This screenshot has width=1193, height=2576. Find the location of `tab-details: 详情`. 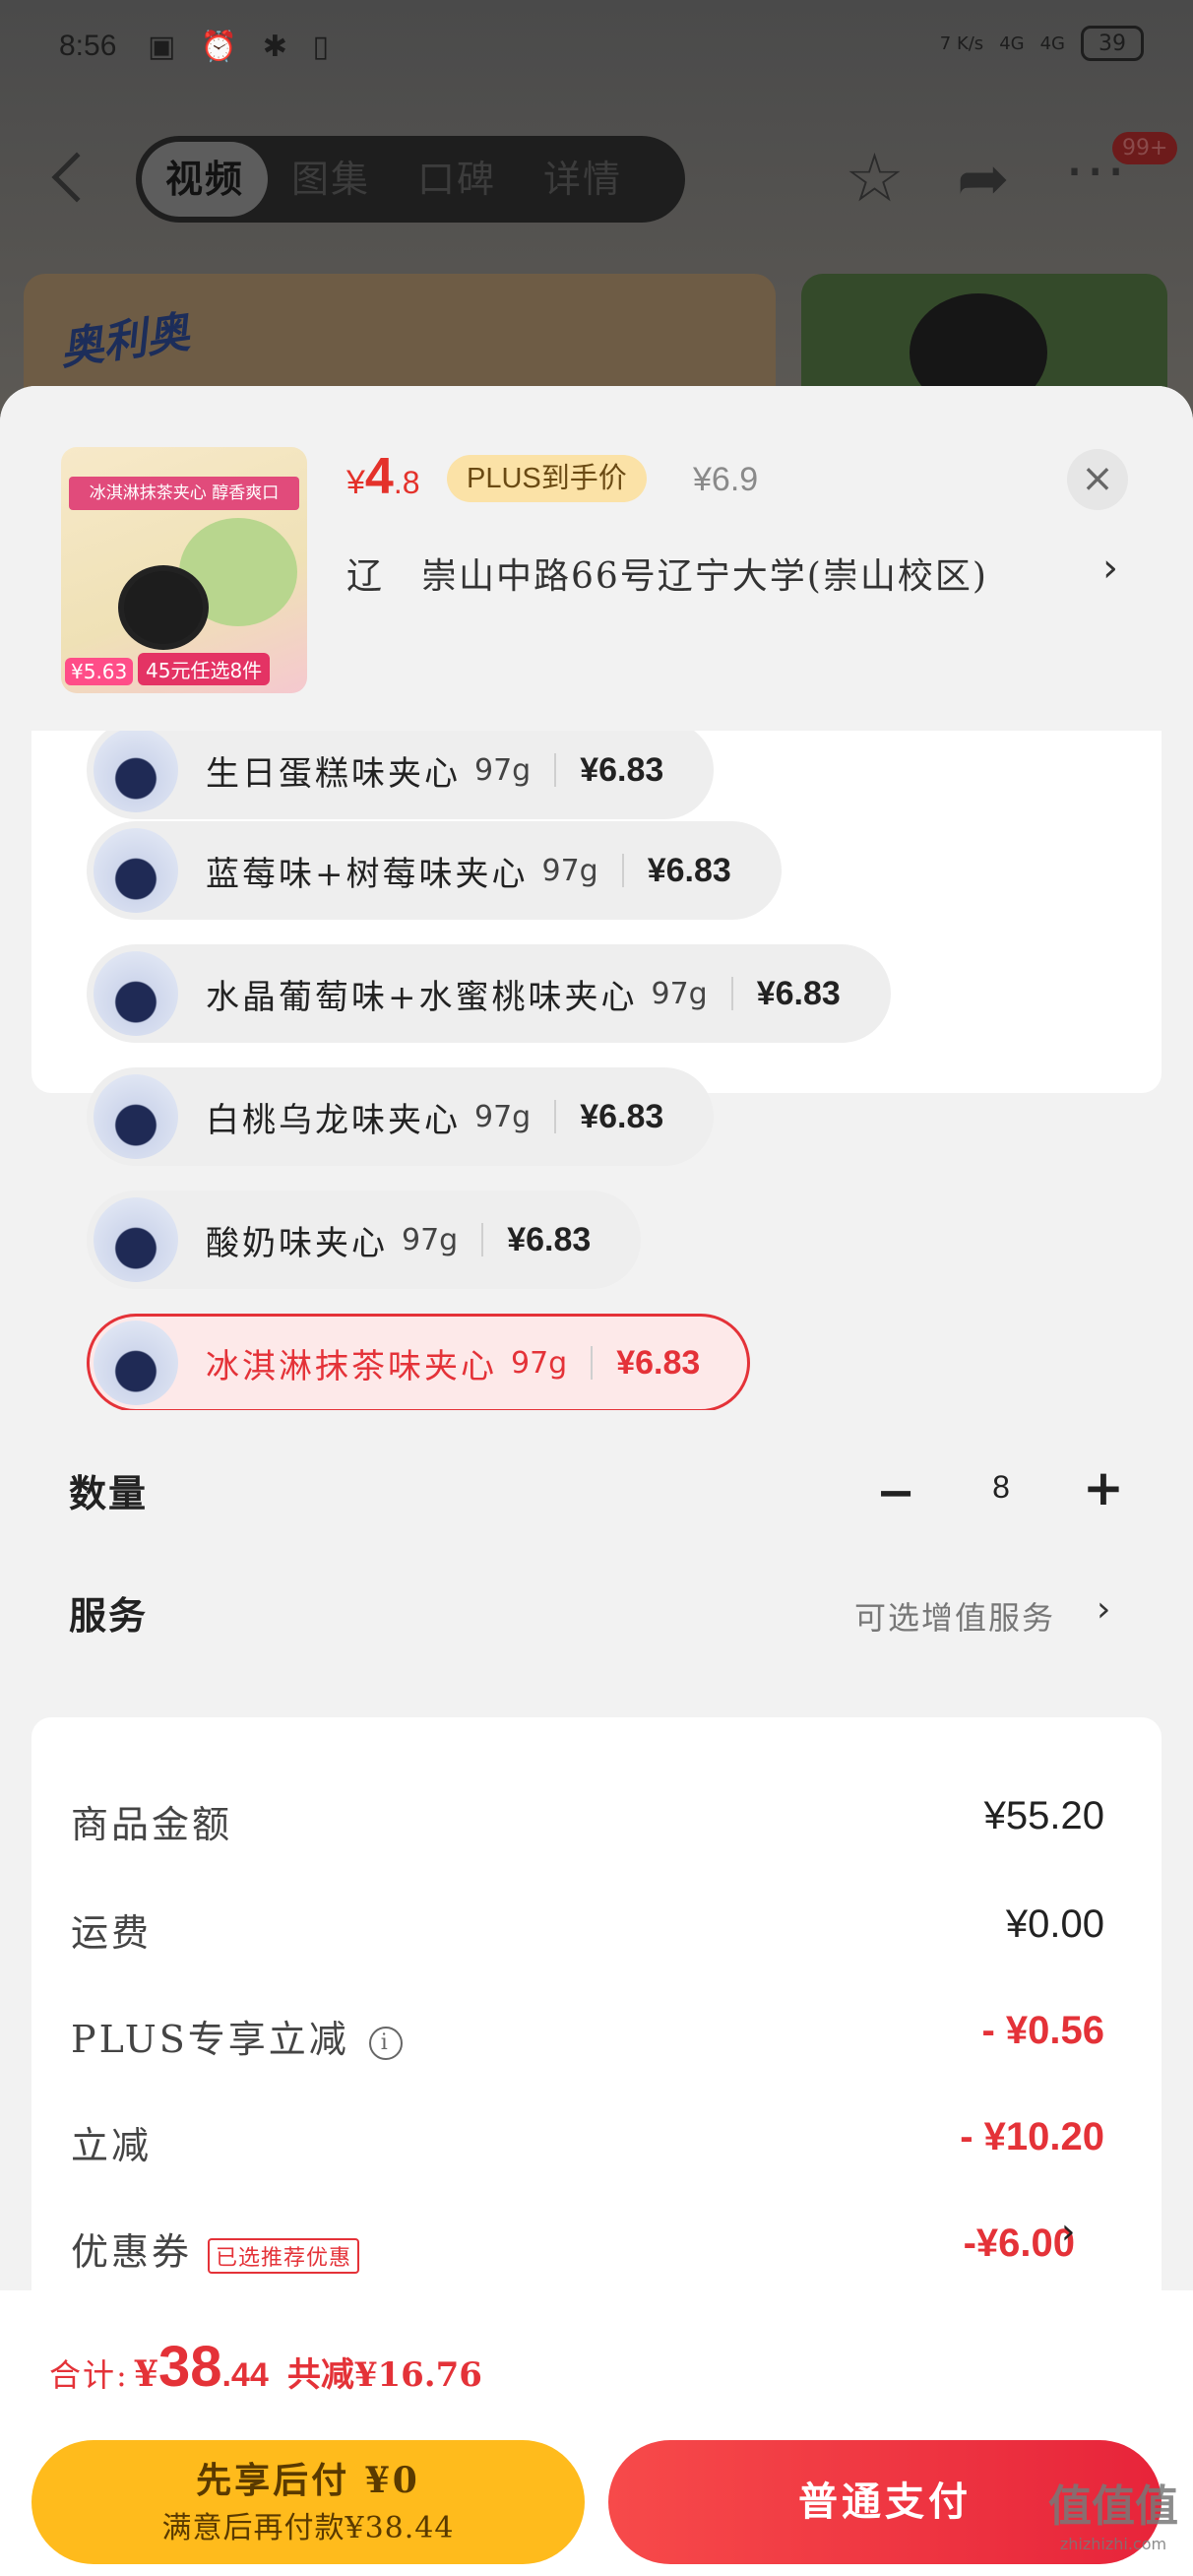

tab-details: 详情 is located at coordinates (583, 179).